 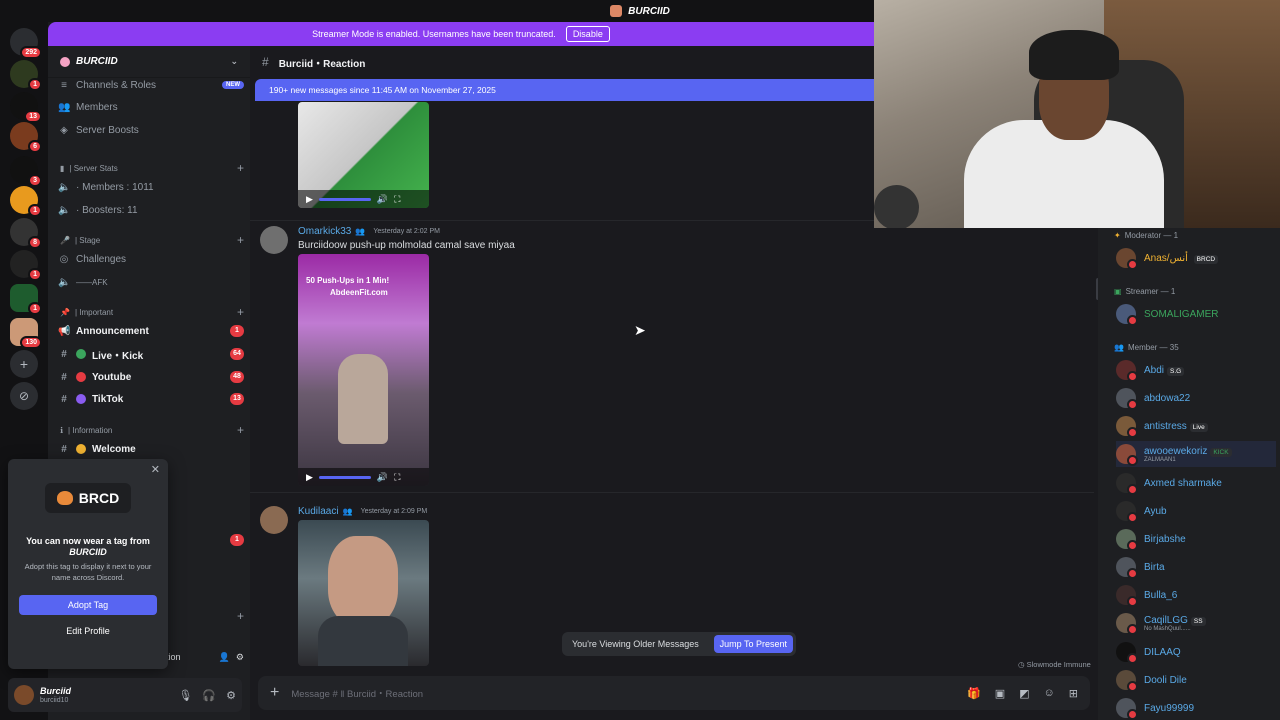 I want to click on author-name: Omarkick33, so click(x=324, y=231).